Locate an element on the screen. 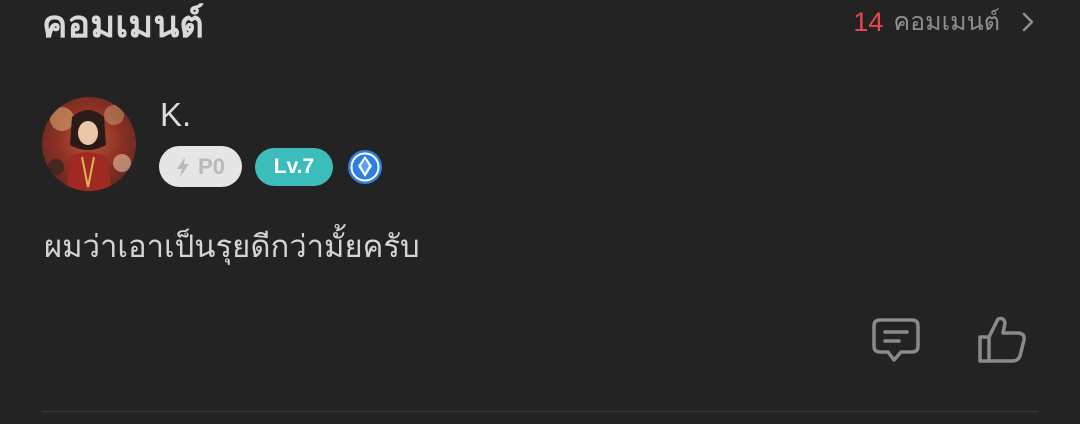 The image size is (1080, 424). view-all-comments-link: 14 คอมเมนต์ is located at coordinates (945, 22).